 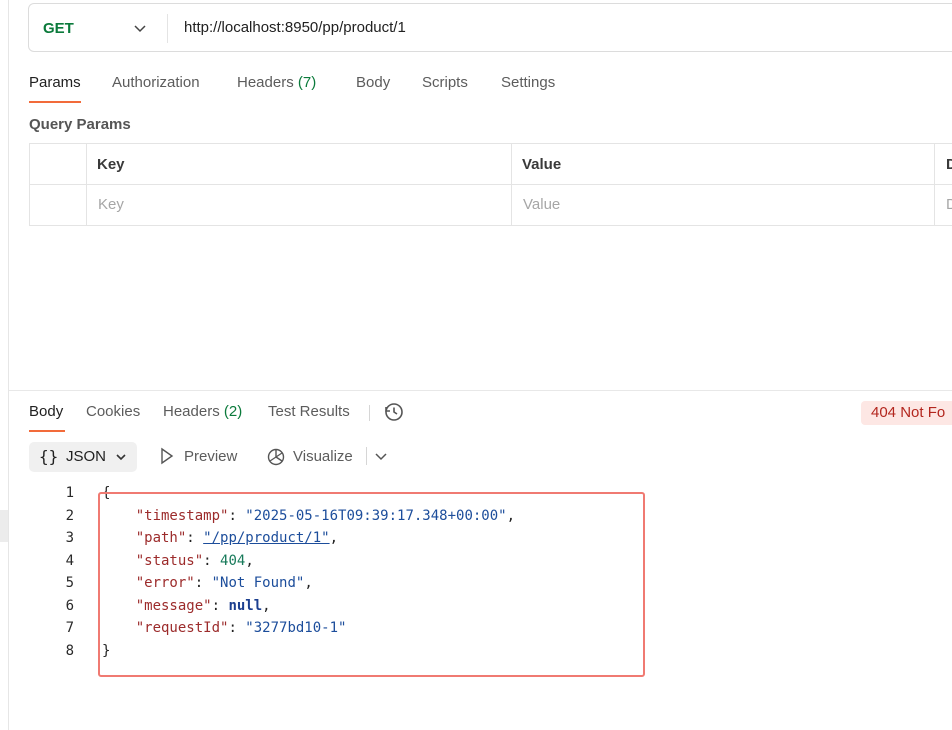 I want to click on query-params-title: Query Params, so click(x=80, y=124).